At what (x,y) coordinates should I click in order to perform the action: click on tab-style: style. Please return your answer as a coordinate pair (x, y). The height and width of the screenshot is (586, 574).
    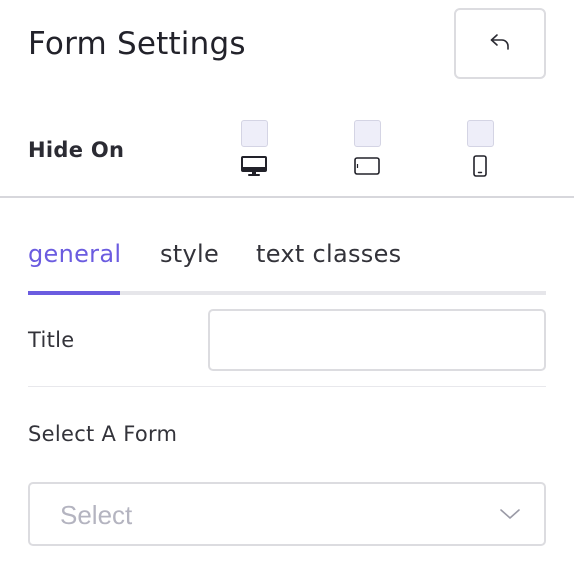
    Looking at the image, I should click on (189, 254).